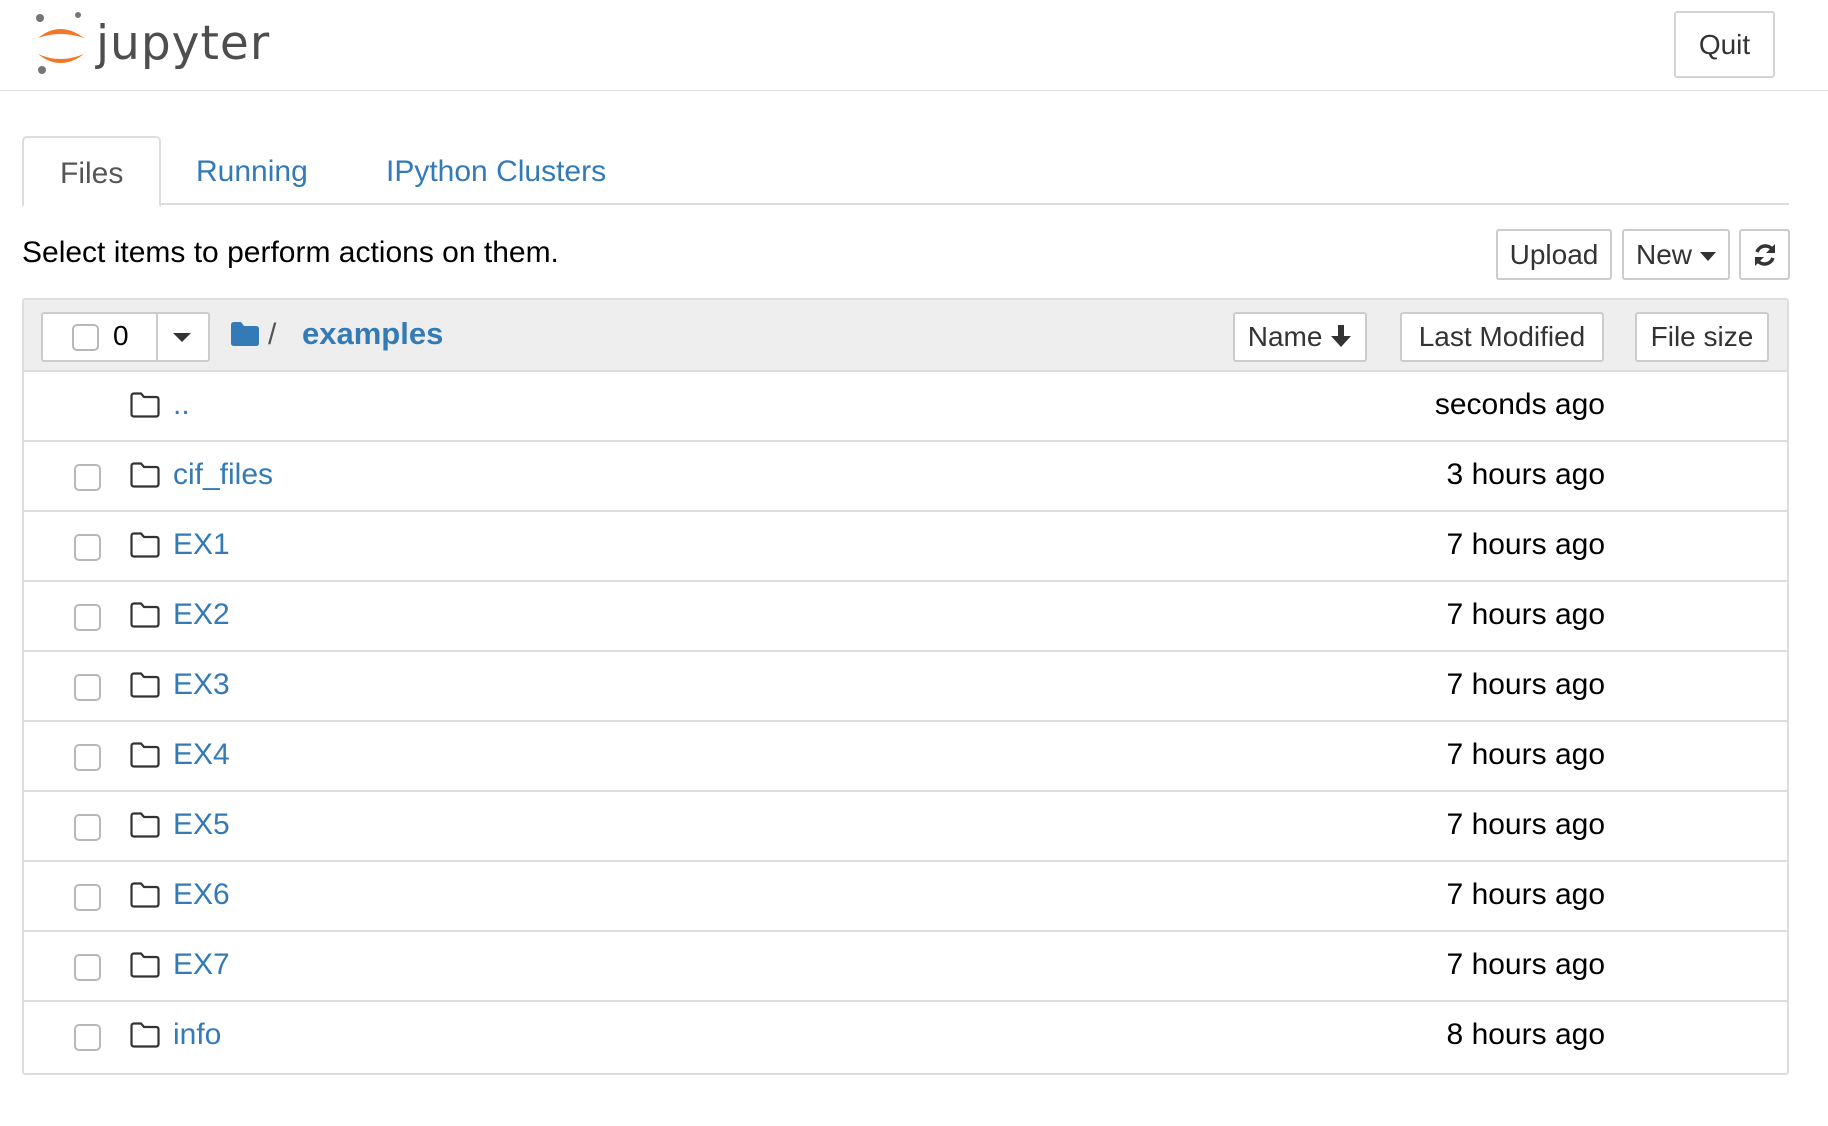  I want to click on sort-name-label: Name, so click(1285, 336).